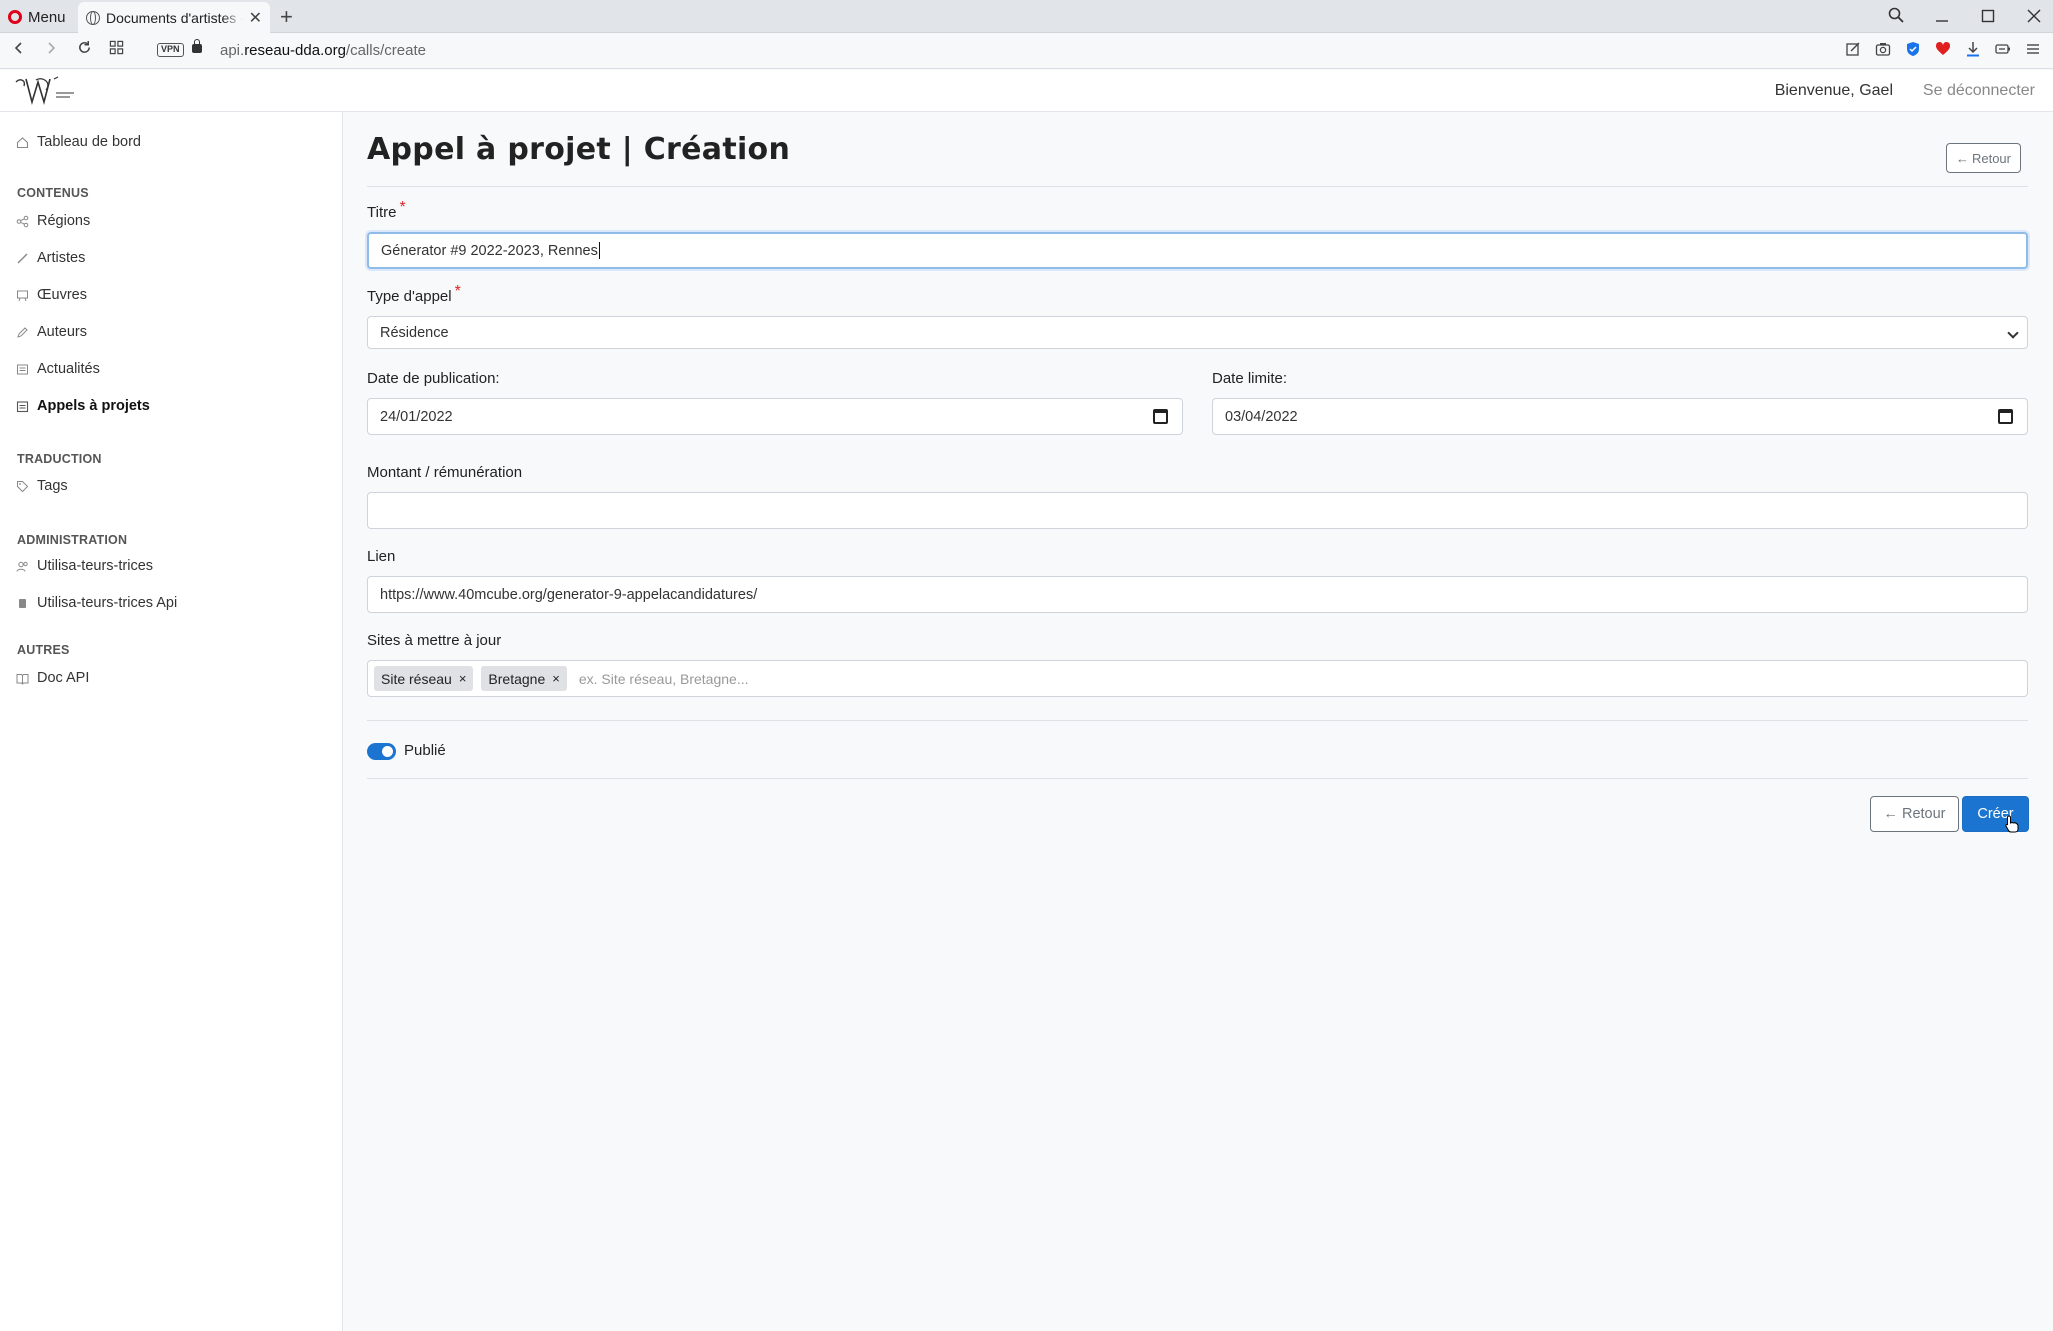 The width and height of the screenshot is (2053, 1331). I want to click on amount-label: Montant / rémunération, so click(445, 472).